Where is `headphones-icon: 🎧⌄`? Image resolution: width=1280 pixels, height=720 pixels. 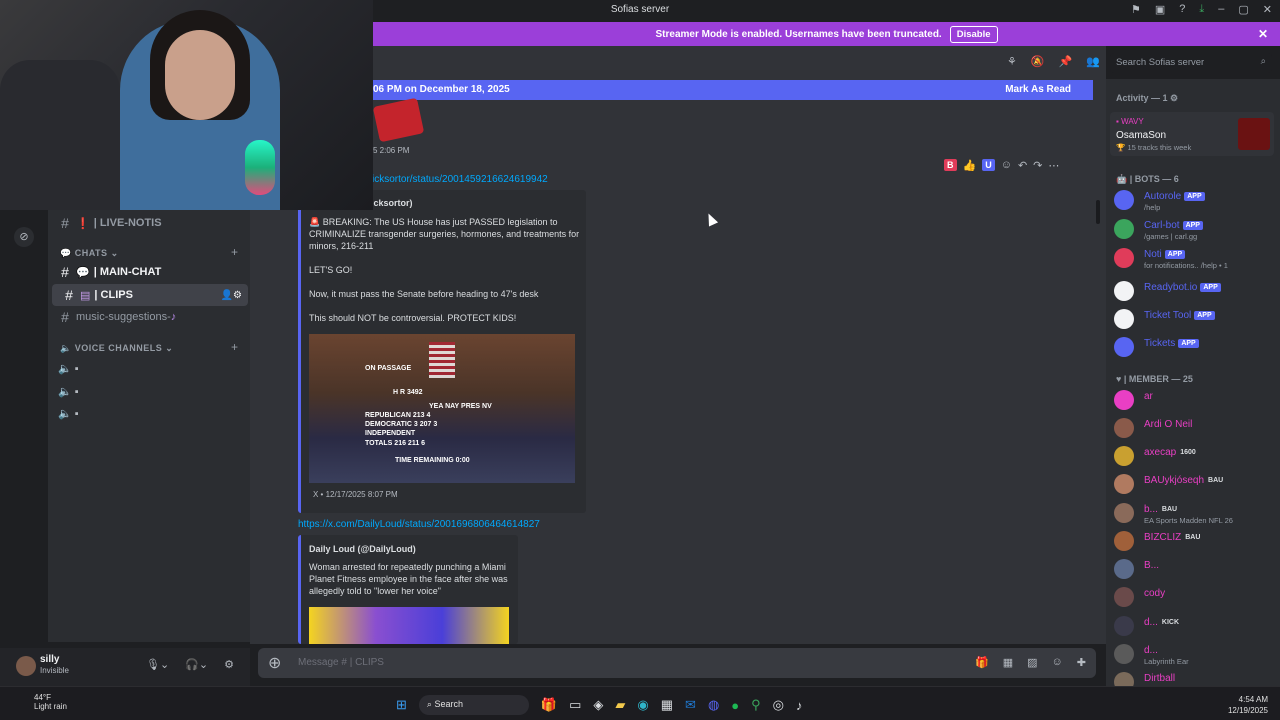
headphones-icon: 🎧⌄ is located at coordinates (196, 664).